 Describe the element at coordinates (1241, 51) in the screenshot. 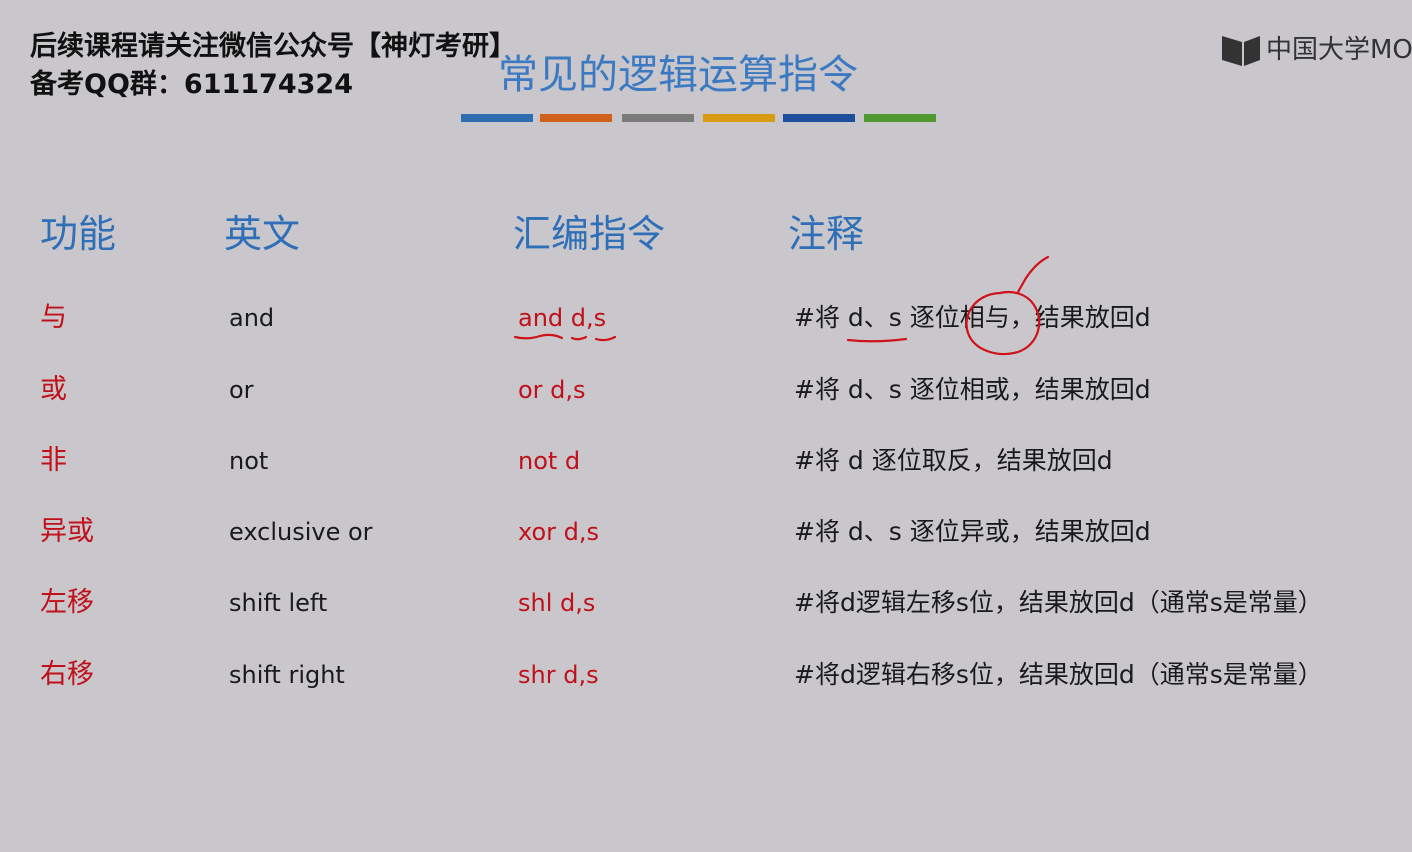

I see `mooc-book-icon` at that location.